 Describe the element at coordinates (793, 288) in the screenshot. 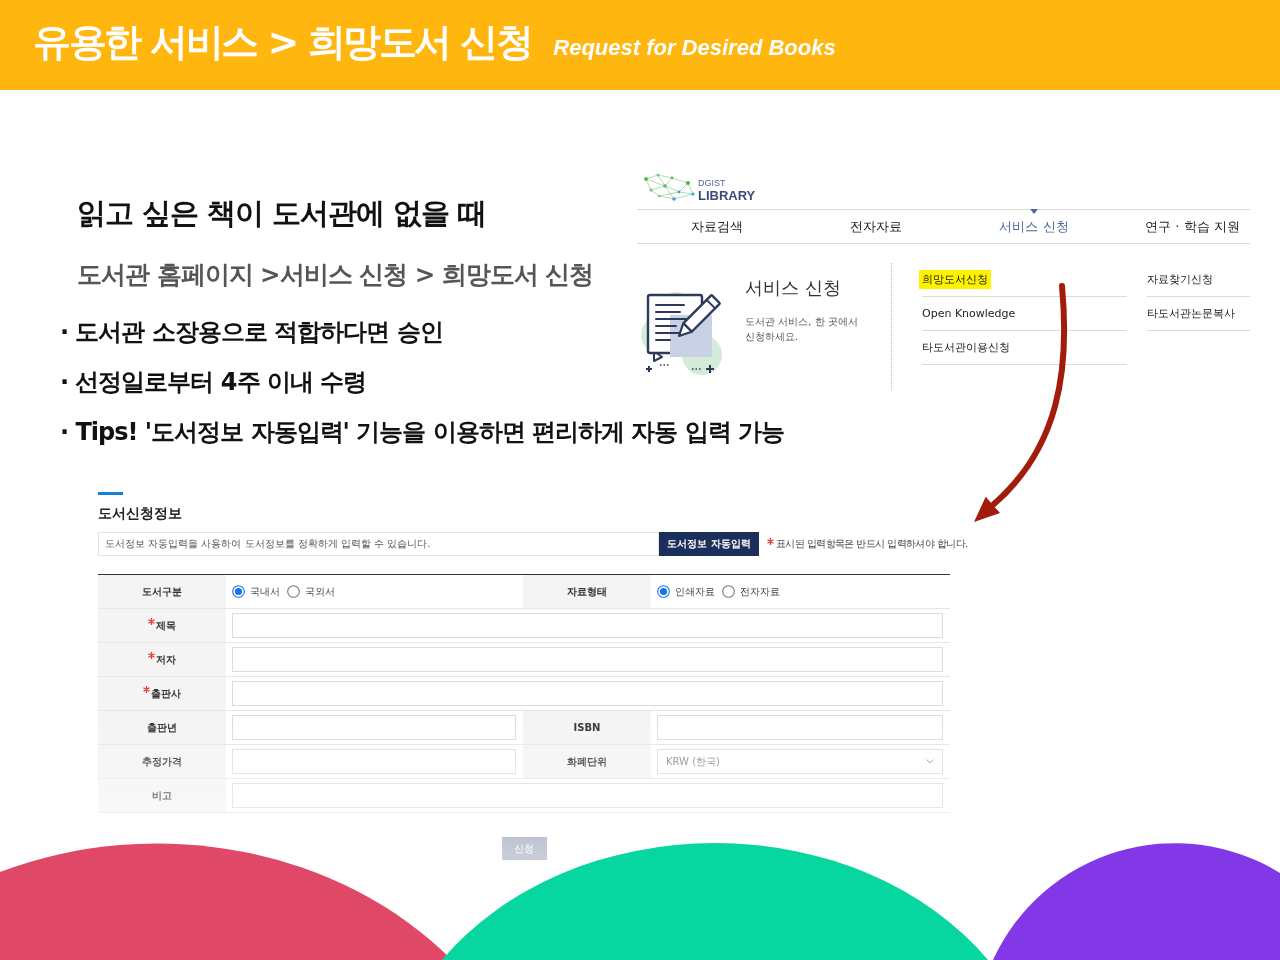

I see `panel-title: 서비스 신청` at that location.